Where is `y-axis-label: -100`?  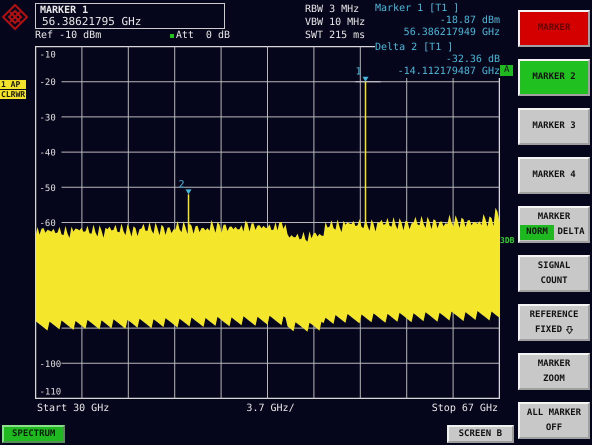
y-axis-label: -100 is located at coordinates (51, 365).